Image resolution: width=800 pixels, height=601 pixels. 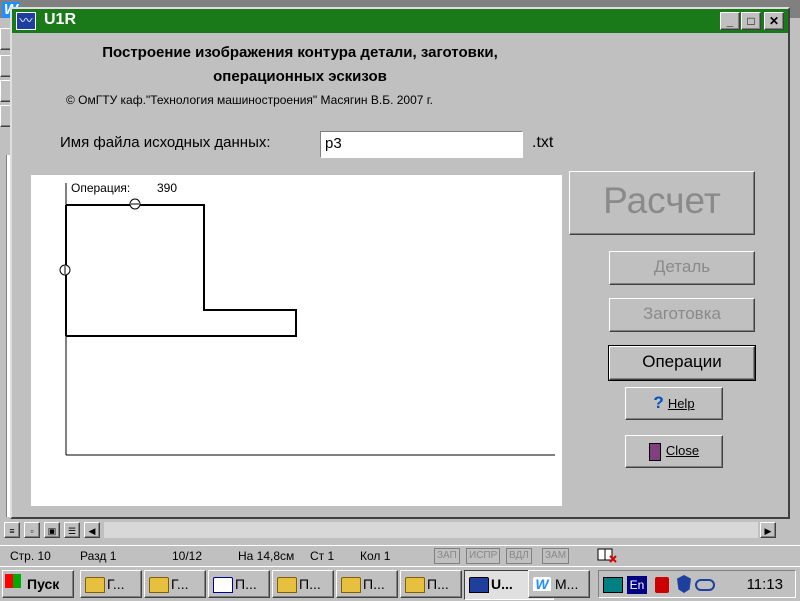 What do you see at coordinates (421, 144) in the screenshot?
I see `file-name-input: p3` at bounding box center [421, 144].